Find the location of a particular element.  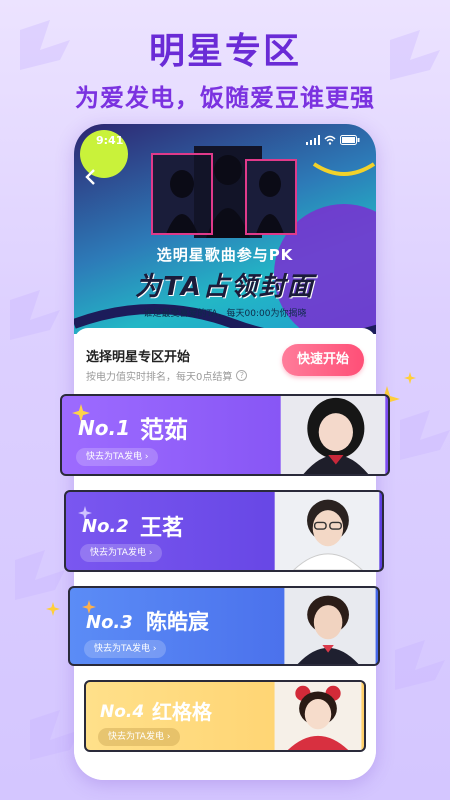

rank-label: No.3 is located at coordinates (109, 622).